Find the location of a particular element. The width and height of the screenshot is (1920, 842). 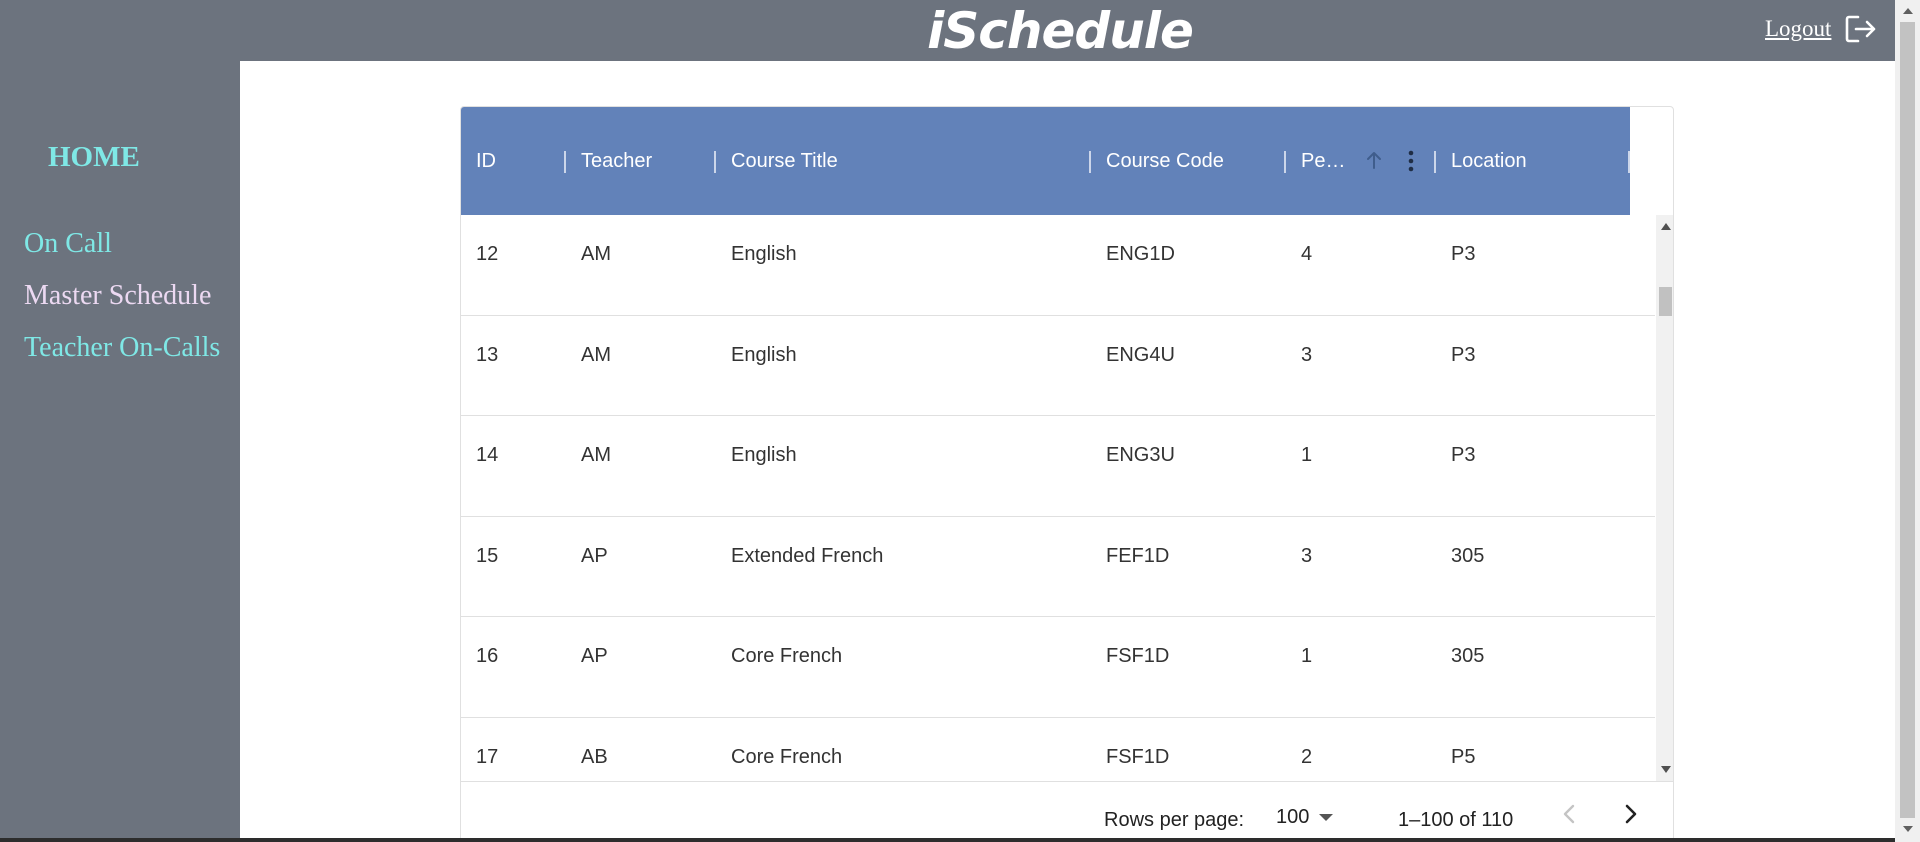

logout-button: Logout is located at coordinates (1821, 29).